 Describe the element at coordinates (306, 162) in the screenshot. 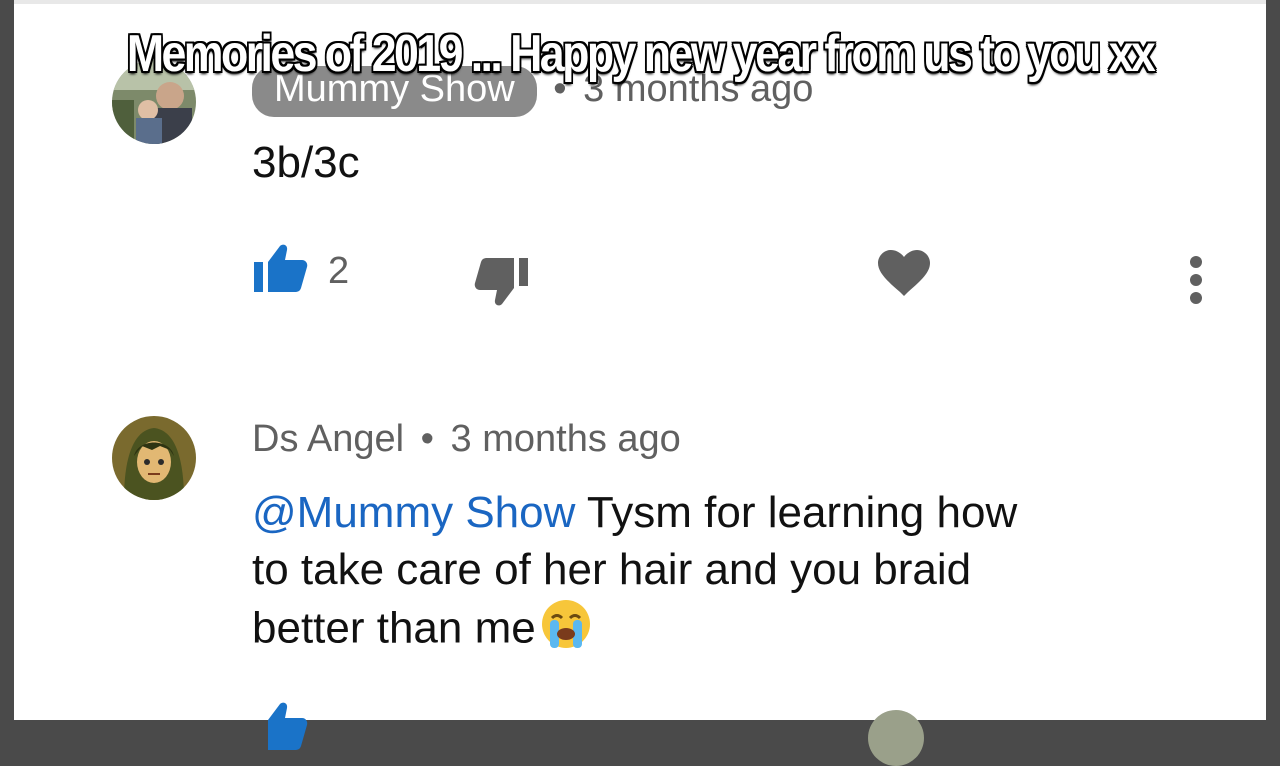

I see `comment-body: 3b/3c` at that location.